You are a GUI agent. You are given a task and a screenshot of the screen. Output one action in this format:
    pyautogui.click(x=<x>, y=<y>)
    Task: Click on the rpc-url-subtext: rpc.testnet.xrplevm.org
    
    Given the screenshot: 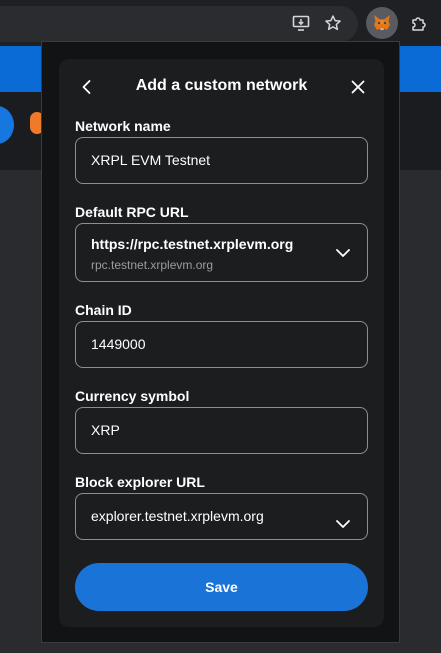 What is the action you would take?
    pyautogui.click(x=152, y=265)
    